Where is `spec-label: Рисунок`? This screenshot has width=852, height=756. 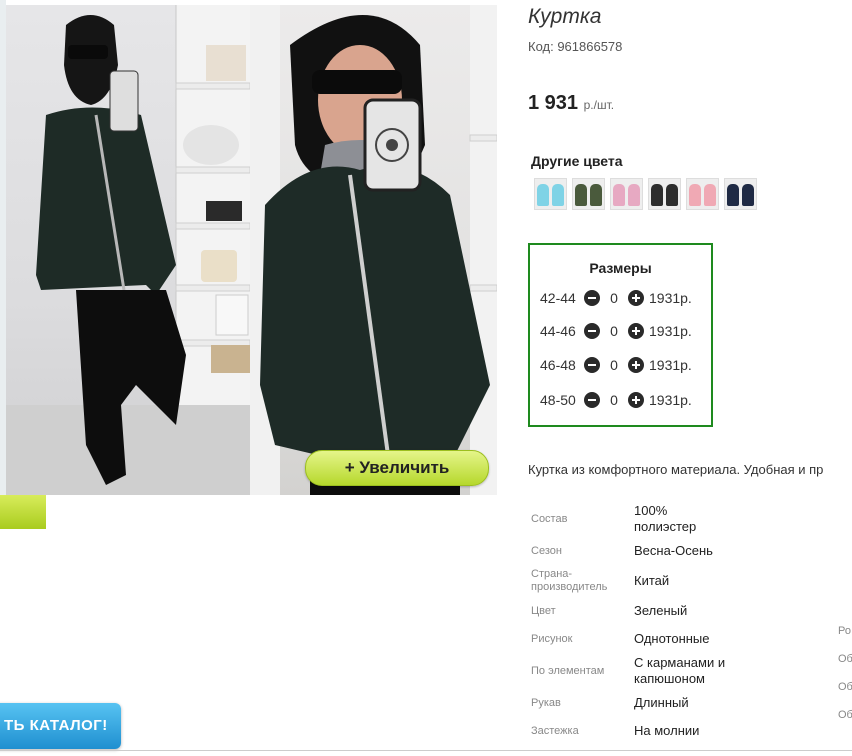 spec-label: Рисунок is located at coordinates (552, 639).